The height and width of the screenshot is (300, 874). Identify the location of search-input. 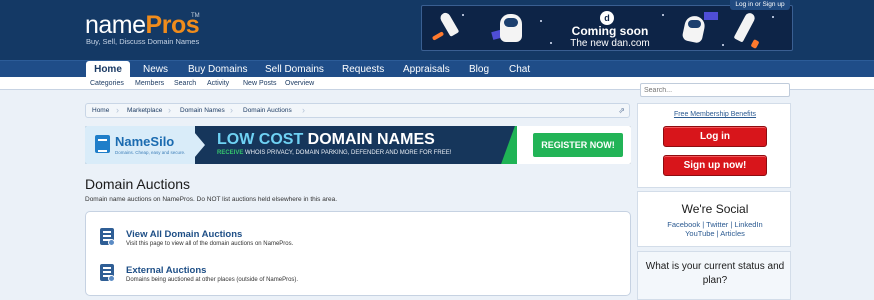
(715, 90).